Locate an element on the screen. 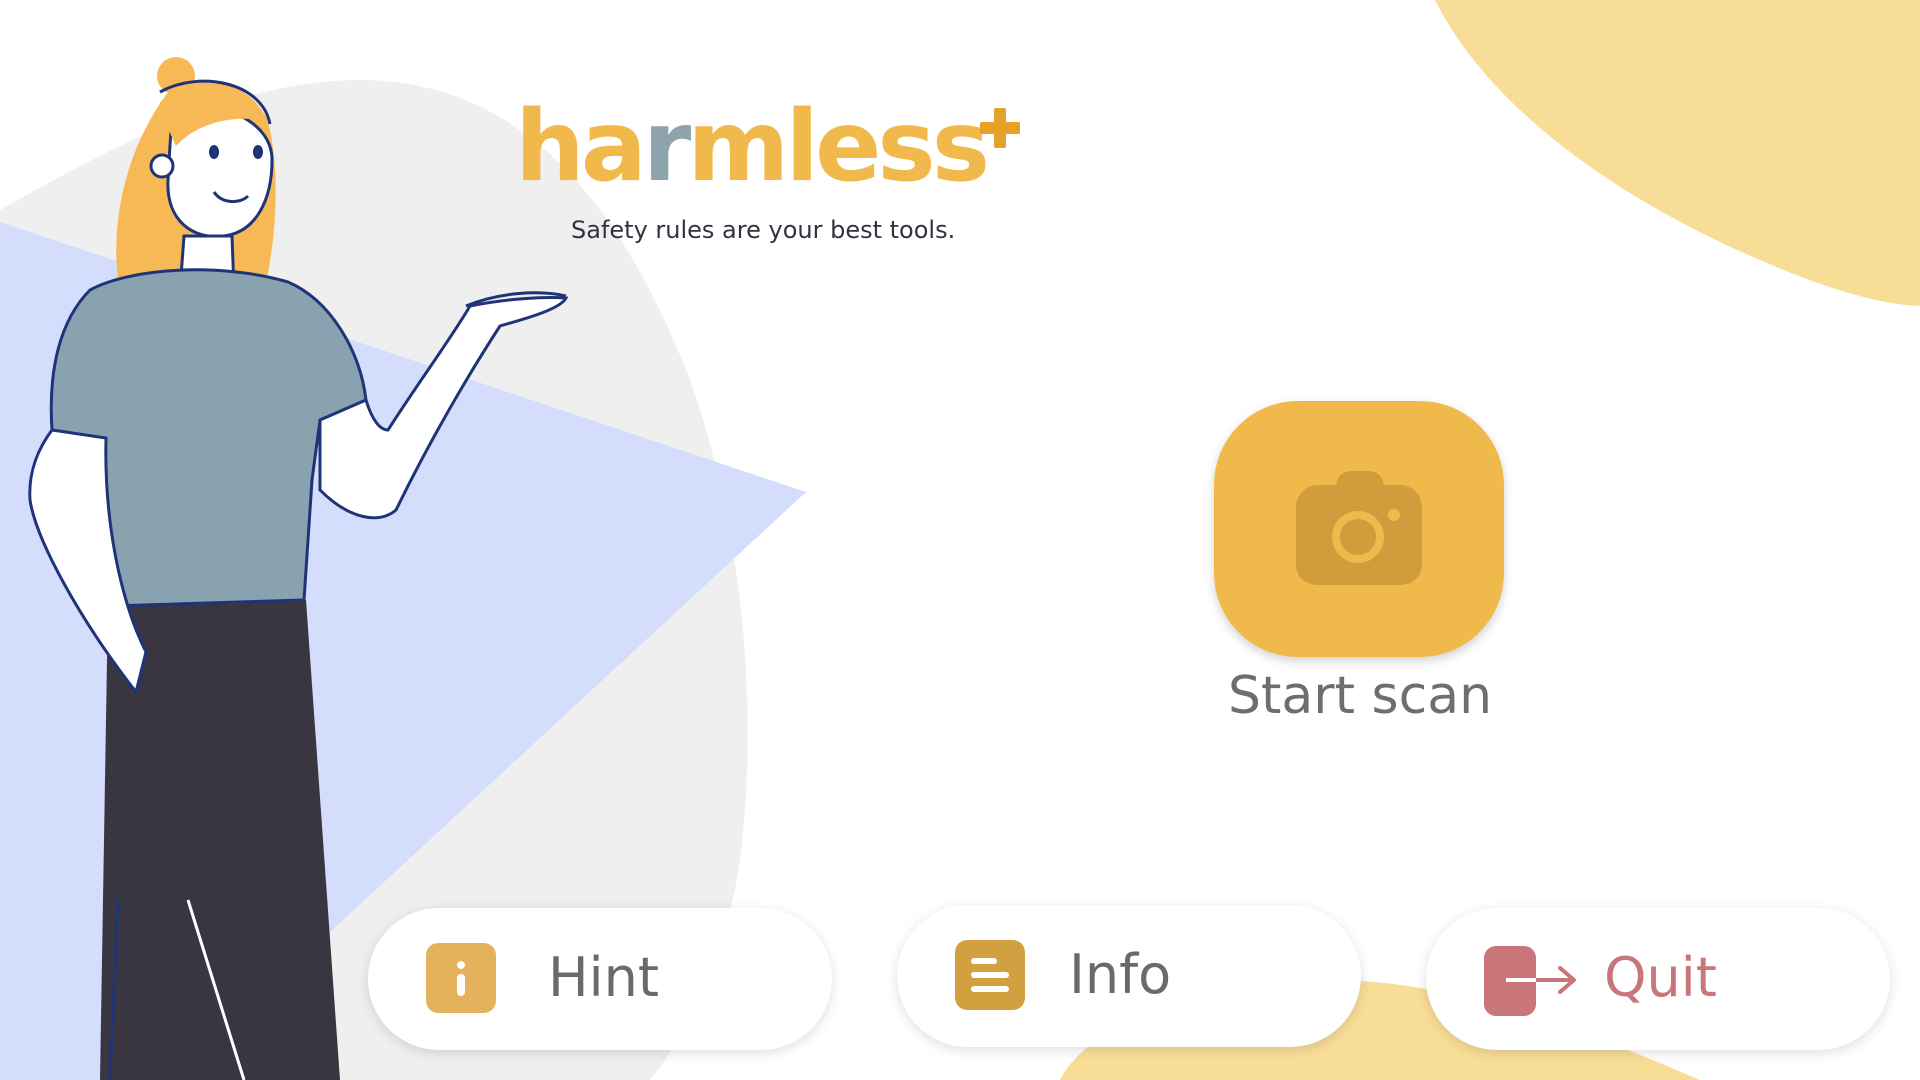  quit-label: Quit is located at coordinates (1660, 977).